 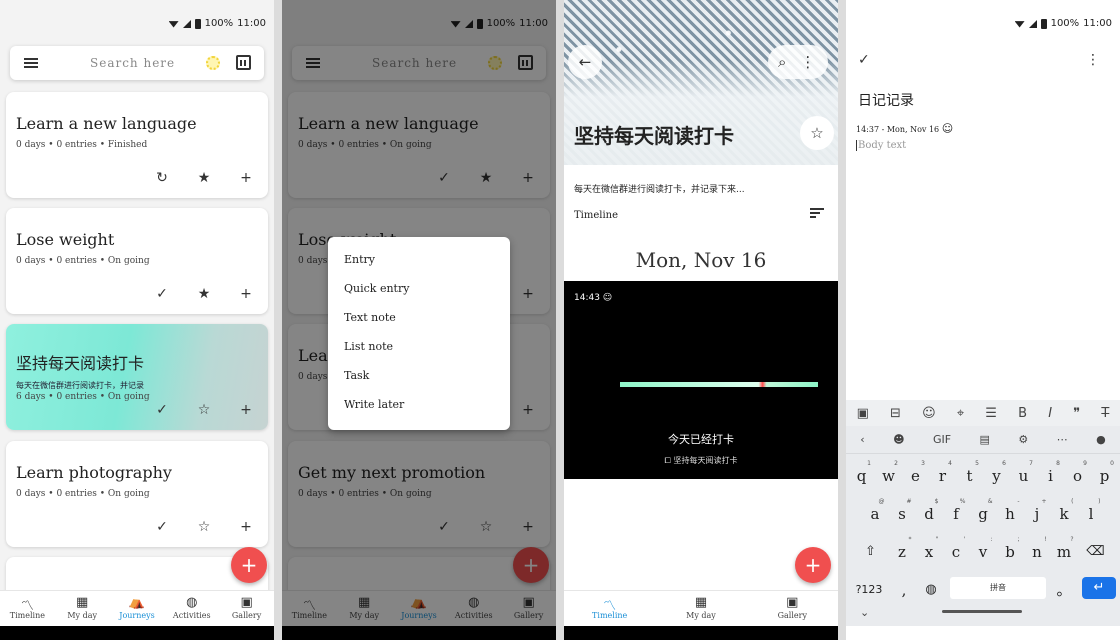 I want to click on key-w: 2w, so click(x=888, y=474).